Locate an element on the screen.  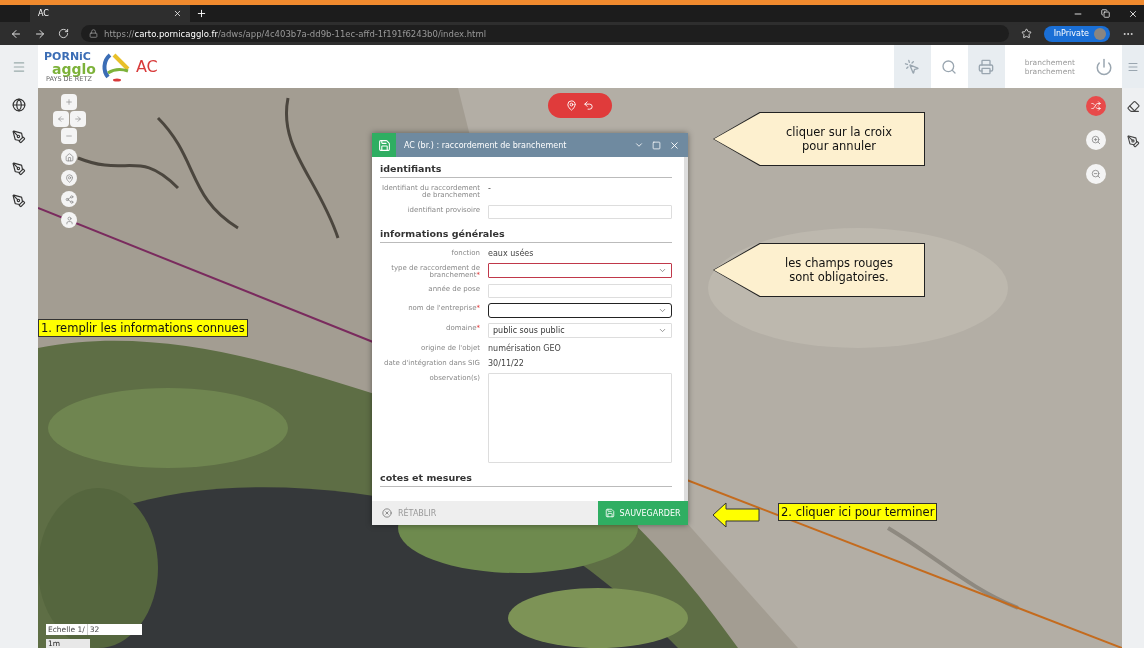
minus-icon is located at coordinates (69, 136).